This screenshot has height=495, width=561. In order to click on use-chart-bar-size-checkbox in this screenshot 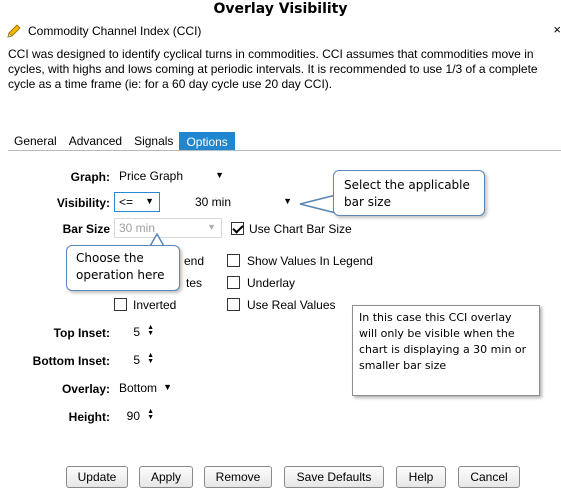, I will do `click(237, 228)`.